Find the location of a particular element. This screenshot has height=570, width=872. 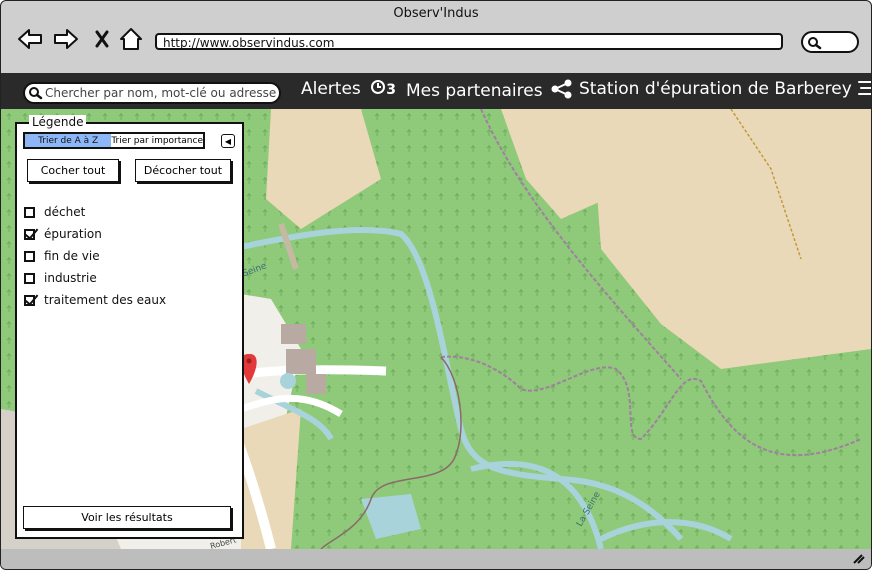

uncheck-all-button: Décocher tout is located at coordinates (183, 170).